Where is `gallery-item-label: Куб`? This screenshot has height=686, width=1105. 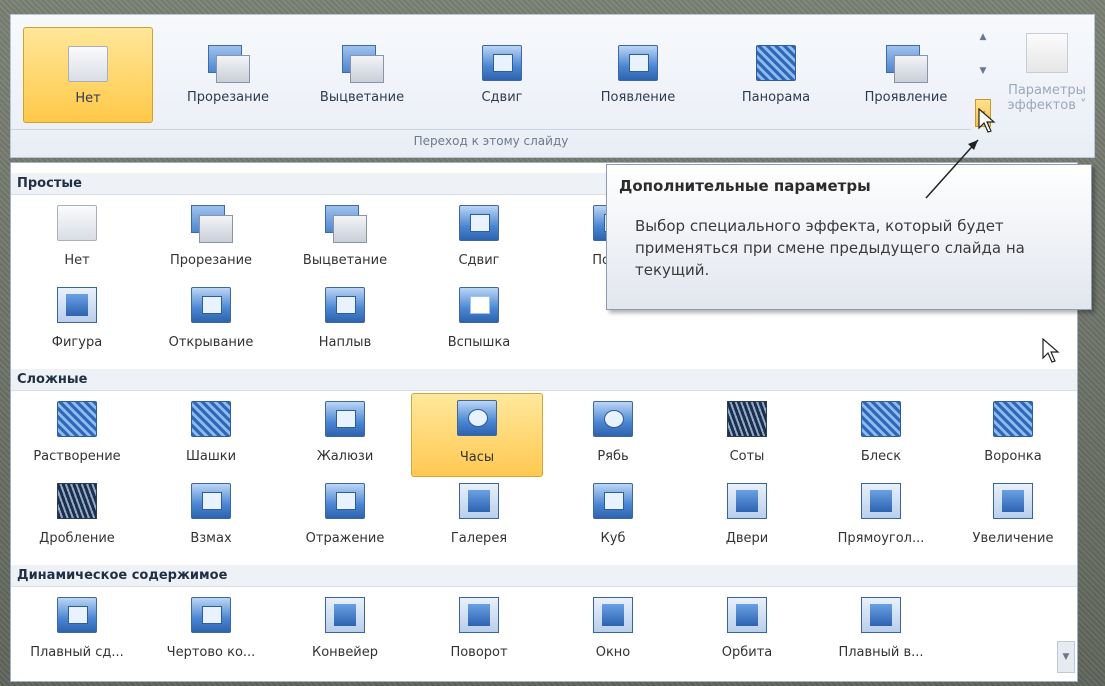
gallery-item-label: Куб is located at coordinates (613, 538).